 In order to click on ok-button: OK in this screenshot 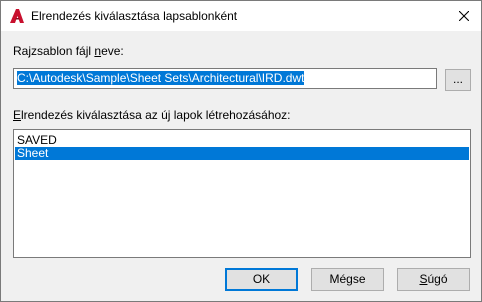, I will do `click(261, 279)`.